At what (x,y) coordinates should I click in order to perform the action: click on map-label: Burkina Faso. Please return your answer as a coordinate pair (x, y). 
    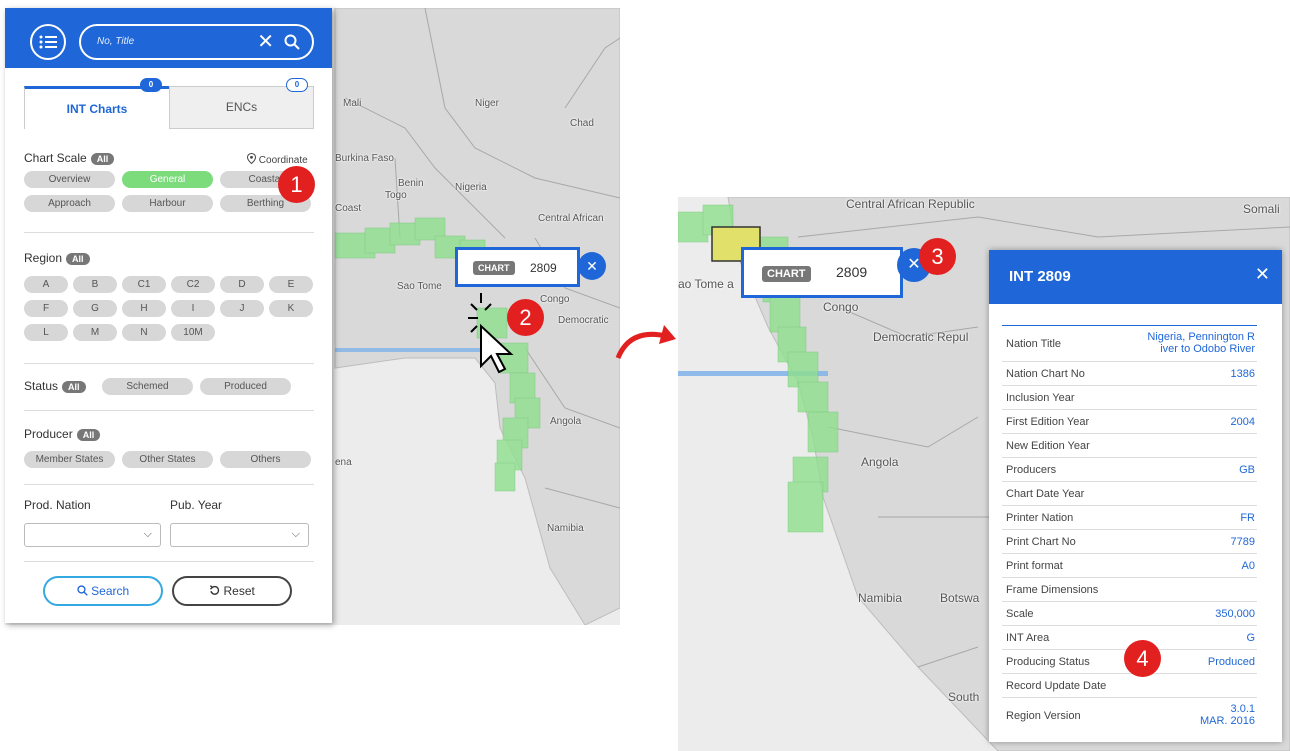
    Looking at the image, I should click on (364, 158).